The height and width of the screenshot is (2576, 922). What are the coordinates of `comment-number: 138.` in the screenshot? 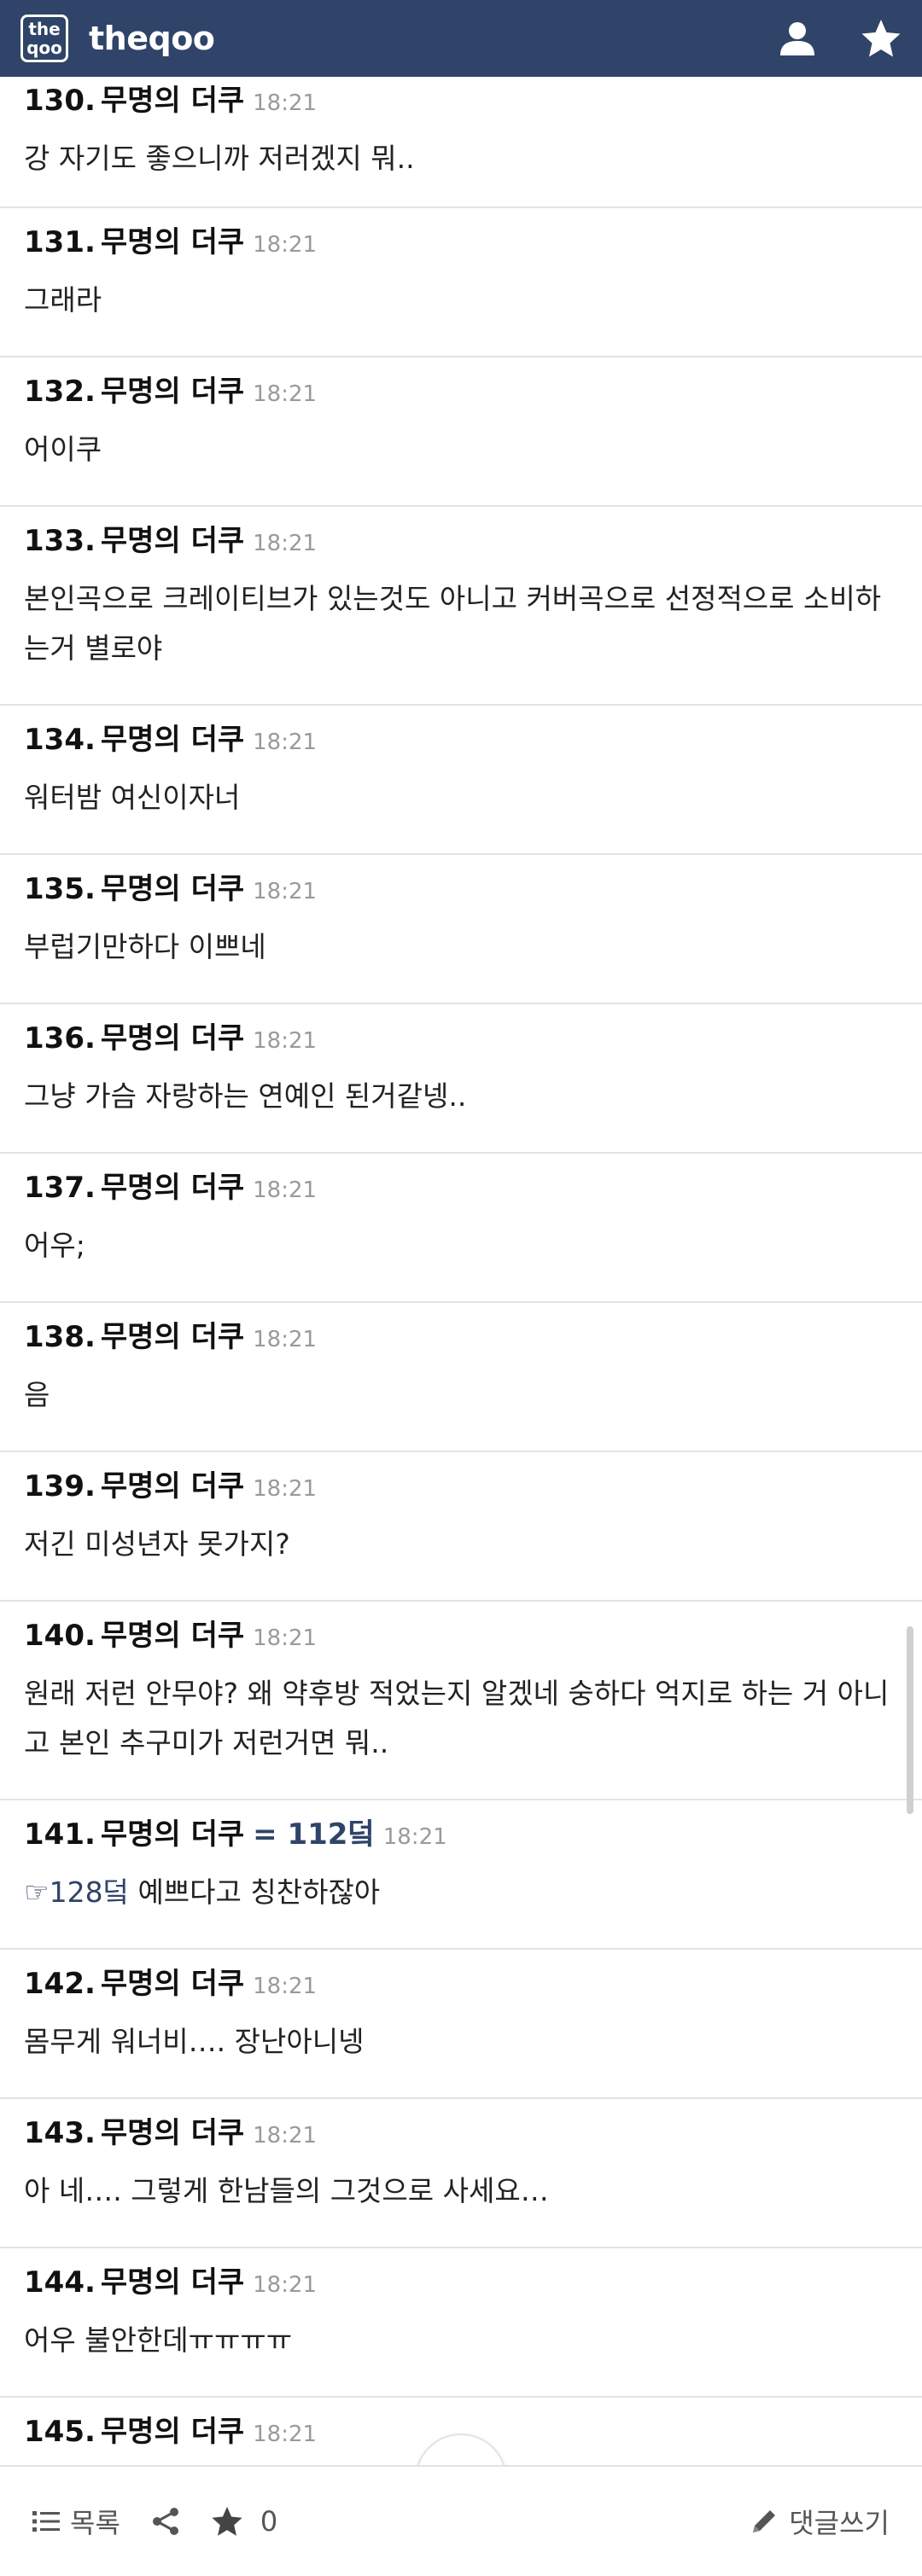 It's located at (60, 1337).